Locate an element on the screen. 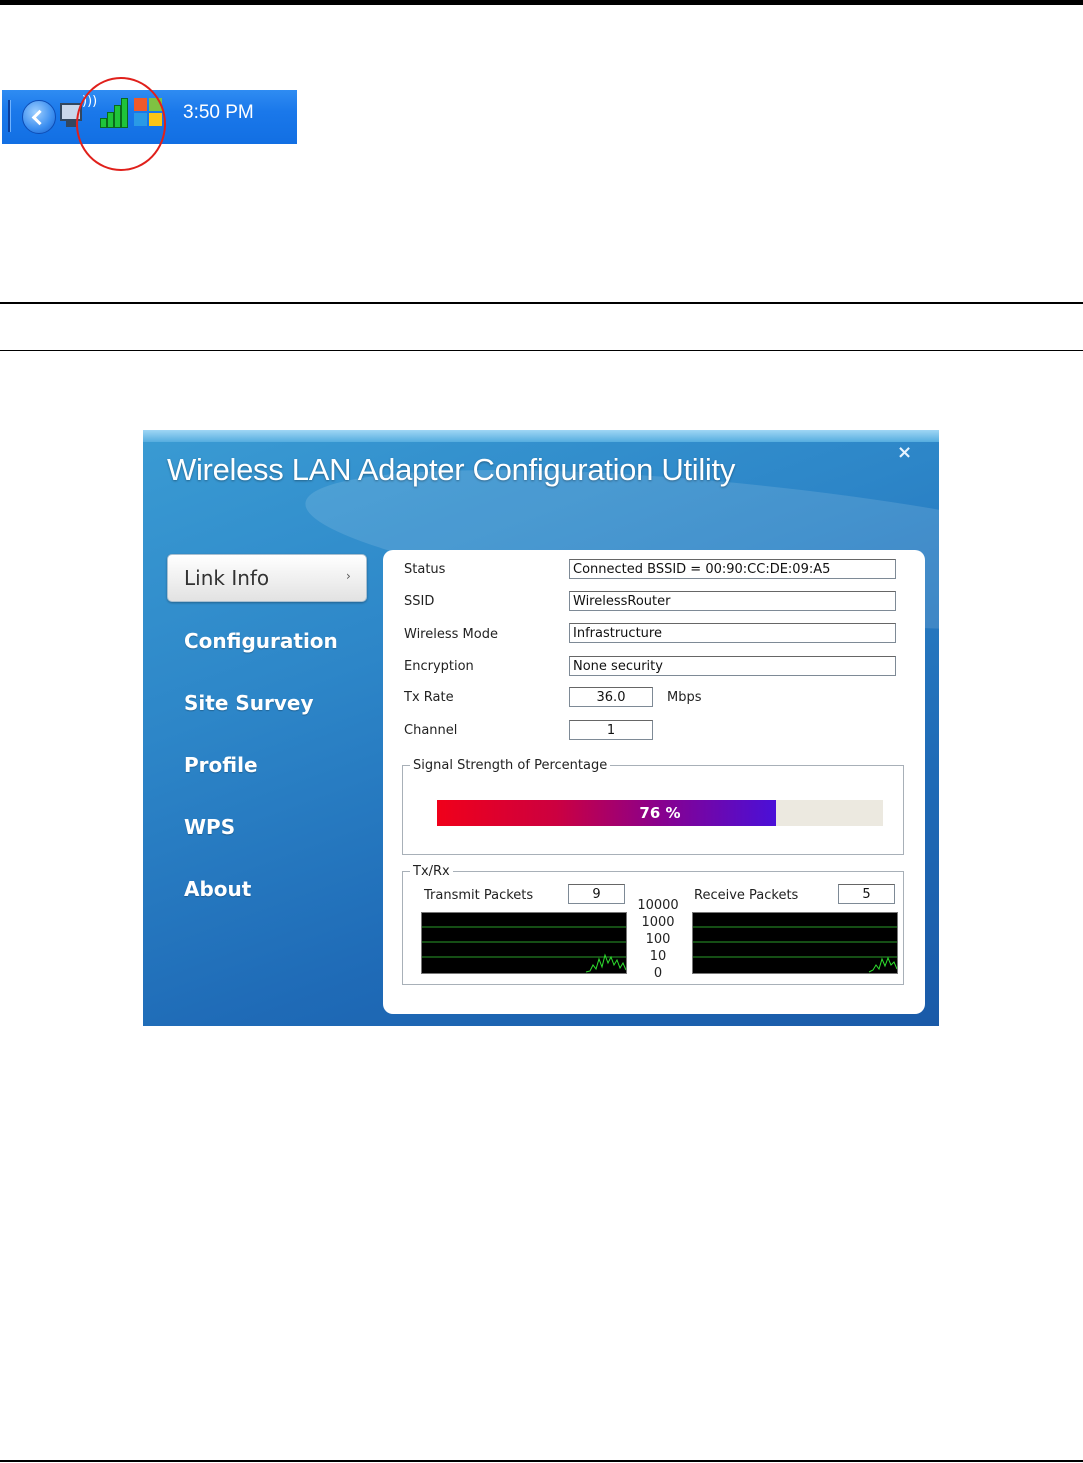 The image size is (1083, 1463). ssid-label: SSID is located at coordinates (419, 601).